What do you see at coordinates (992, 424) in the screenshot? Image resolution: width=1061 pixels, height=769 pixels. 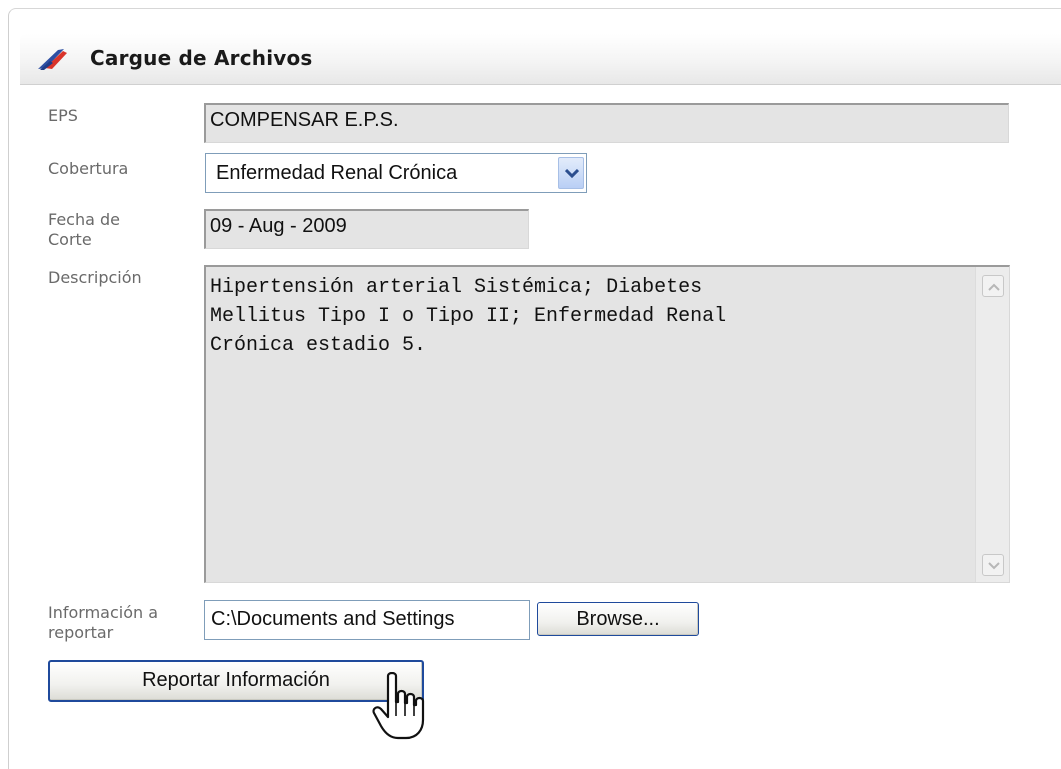 I see `vertical-scrollbar` at bounding box center [992, 424].